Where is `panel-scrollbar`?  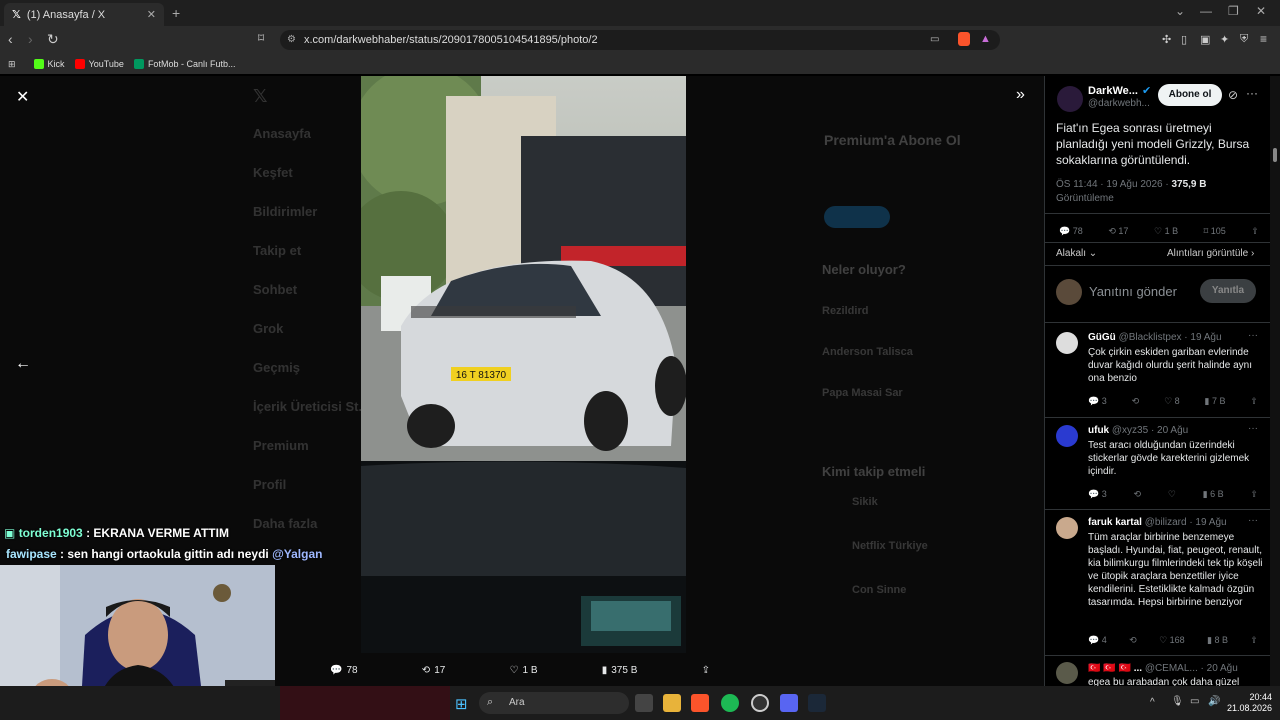
panel-scrollbar is located at coordinates (1275, 381).